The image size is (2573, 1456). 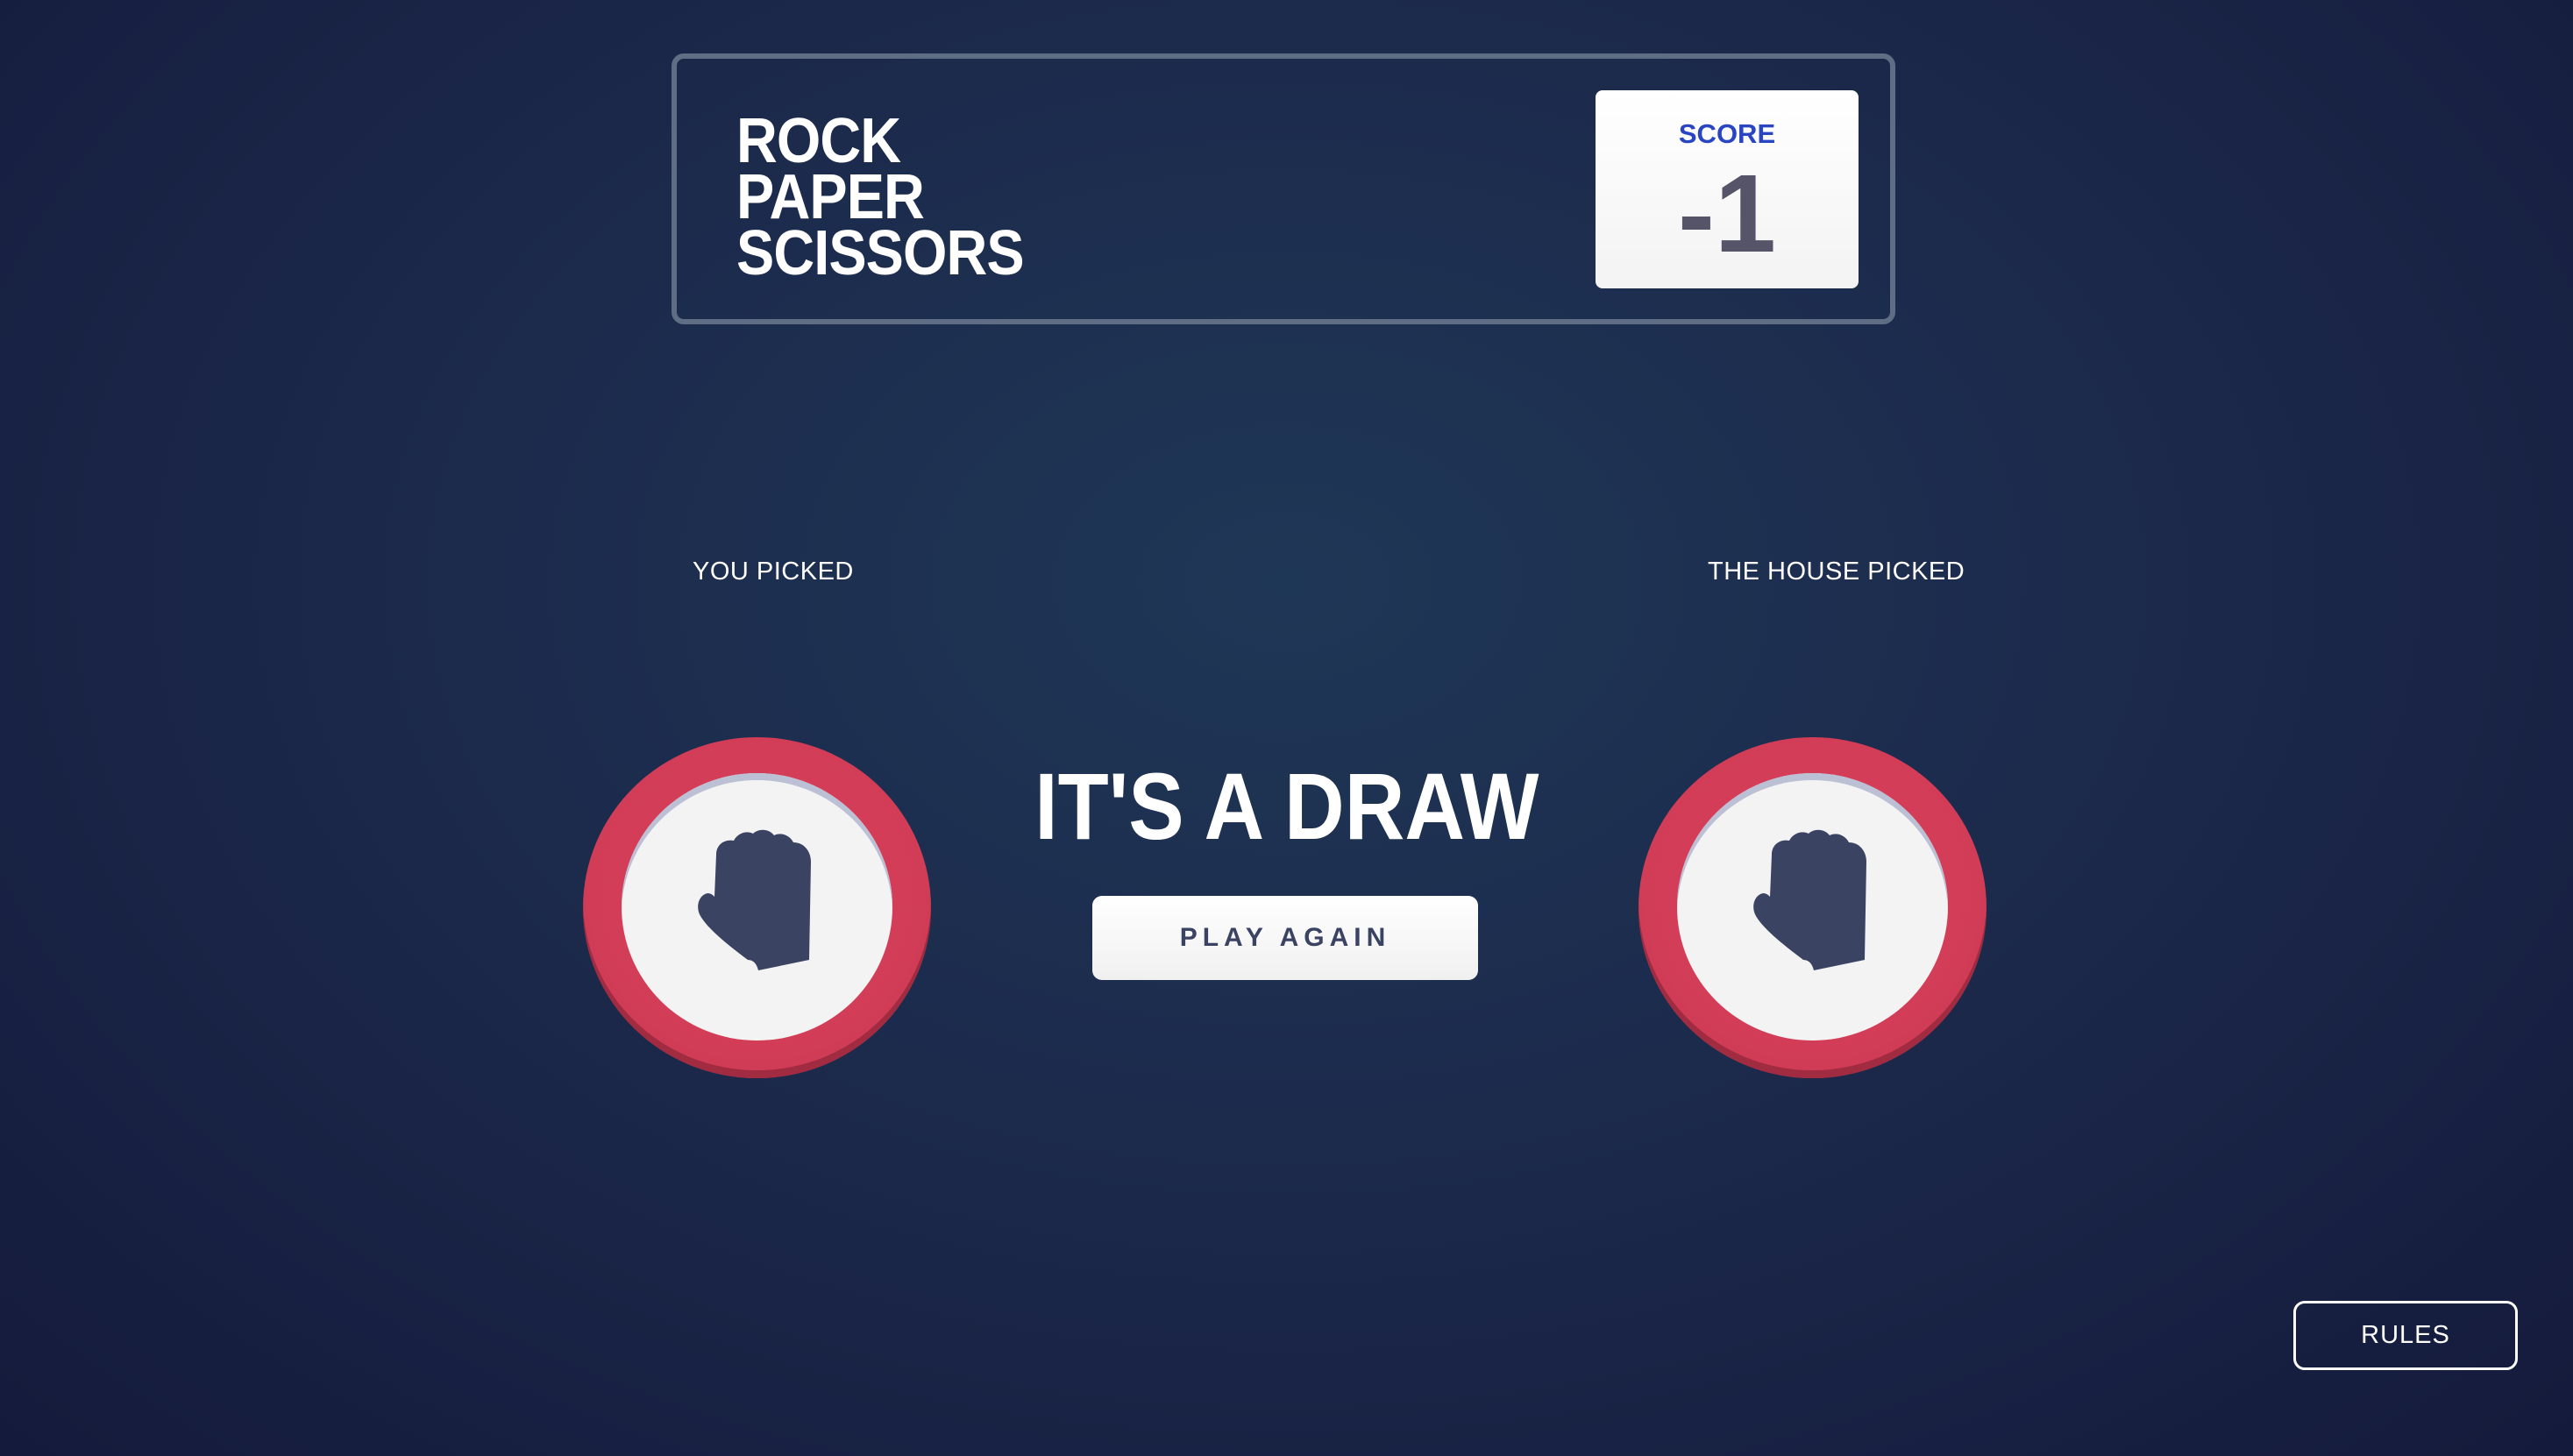 I want to click on score-box: SCORE -1, so click(x=1727, y=189).